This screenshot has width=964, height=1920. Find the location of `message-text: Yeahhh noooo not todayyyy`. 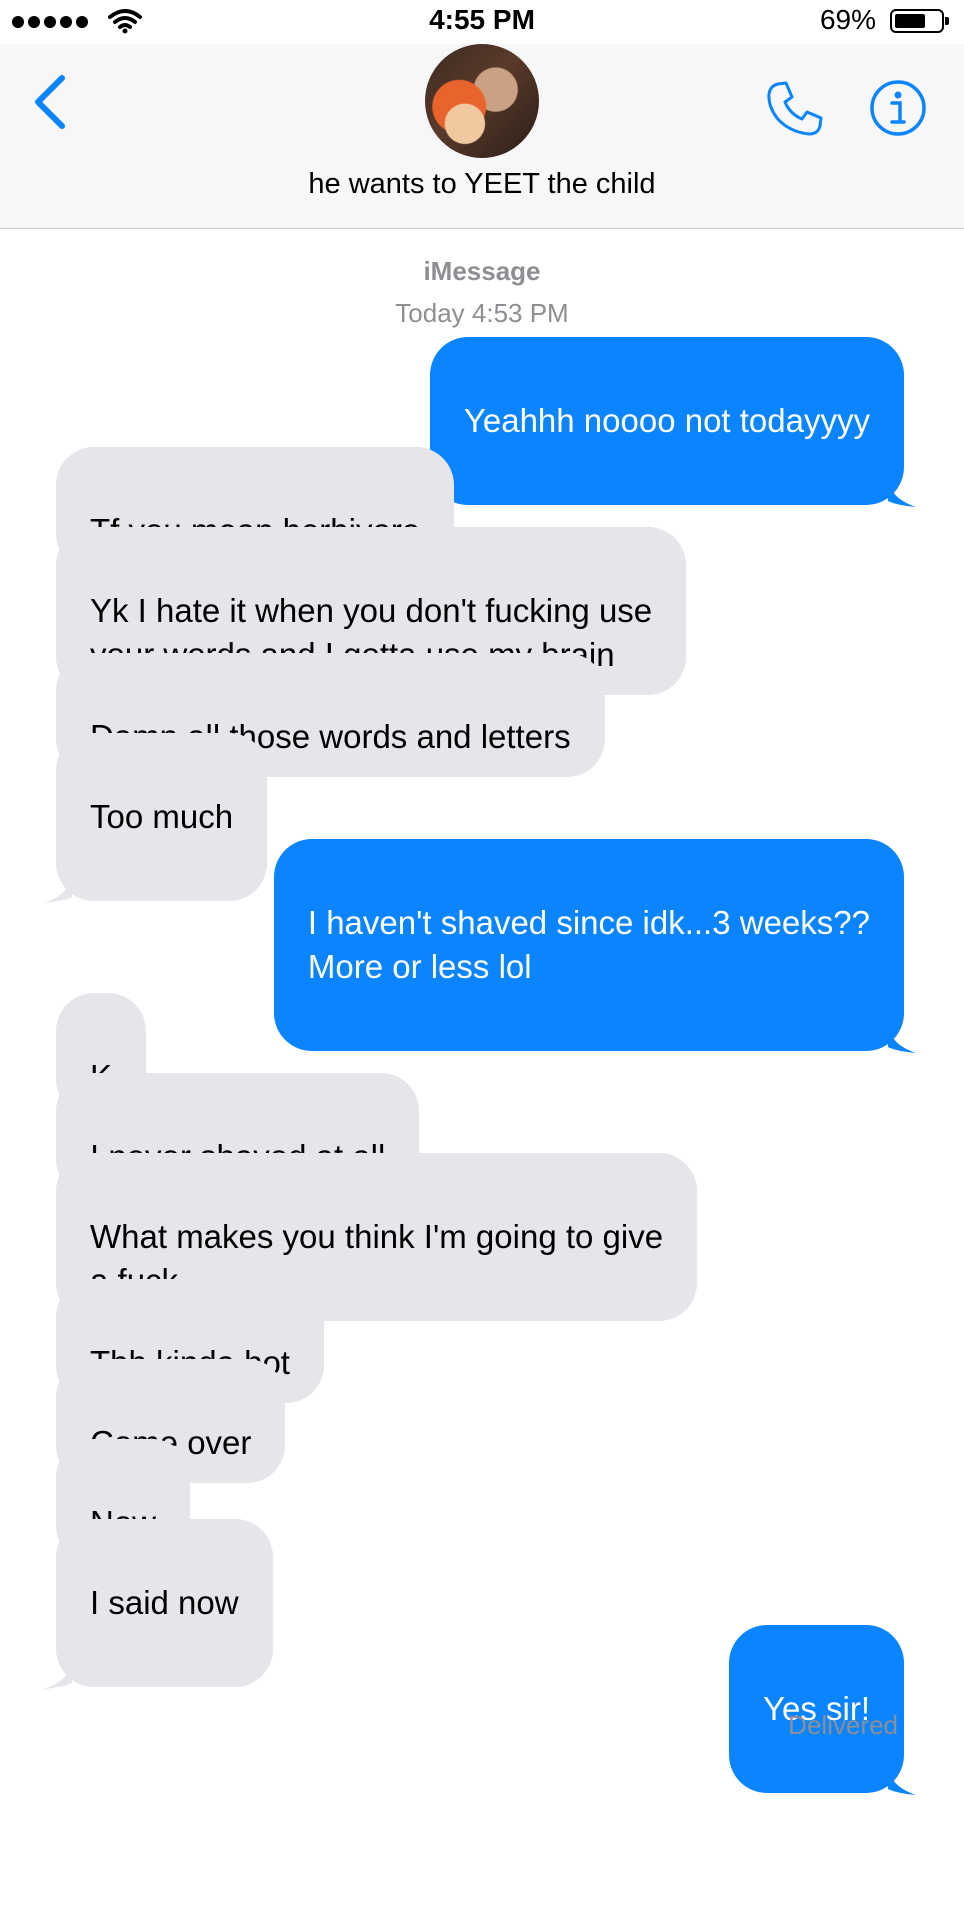

message-text: Yeahhh noooo not todayyyy is located at coordinates (666, 420).